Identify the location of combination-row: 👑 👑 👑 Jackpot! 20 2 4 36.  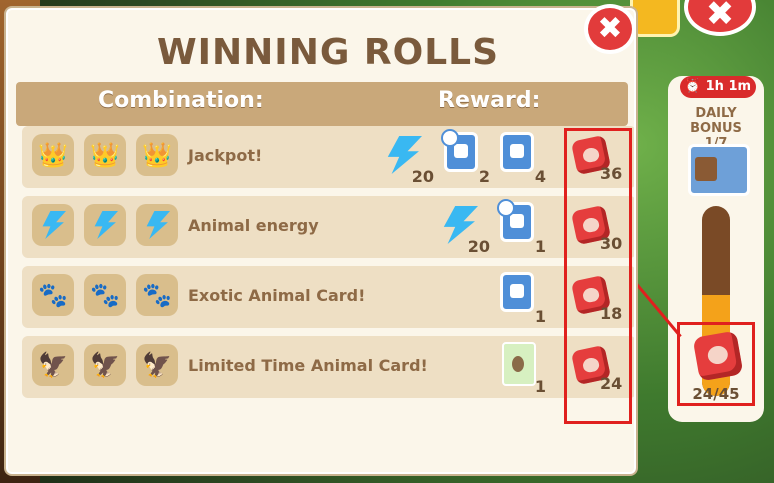
(328, 157).